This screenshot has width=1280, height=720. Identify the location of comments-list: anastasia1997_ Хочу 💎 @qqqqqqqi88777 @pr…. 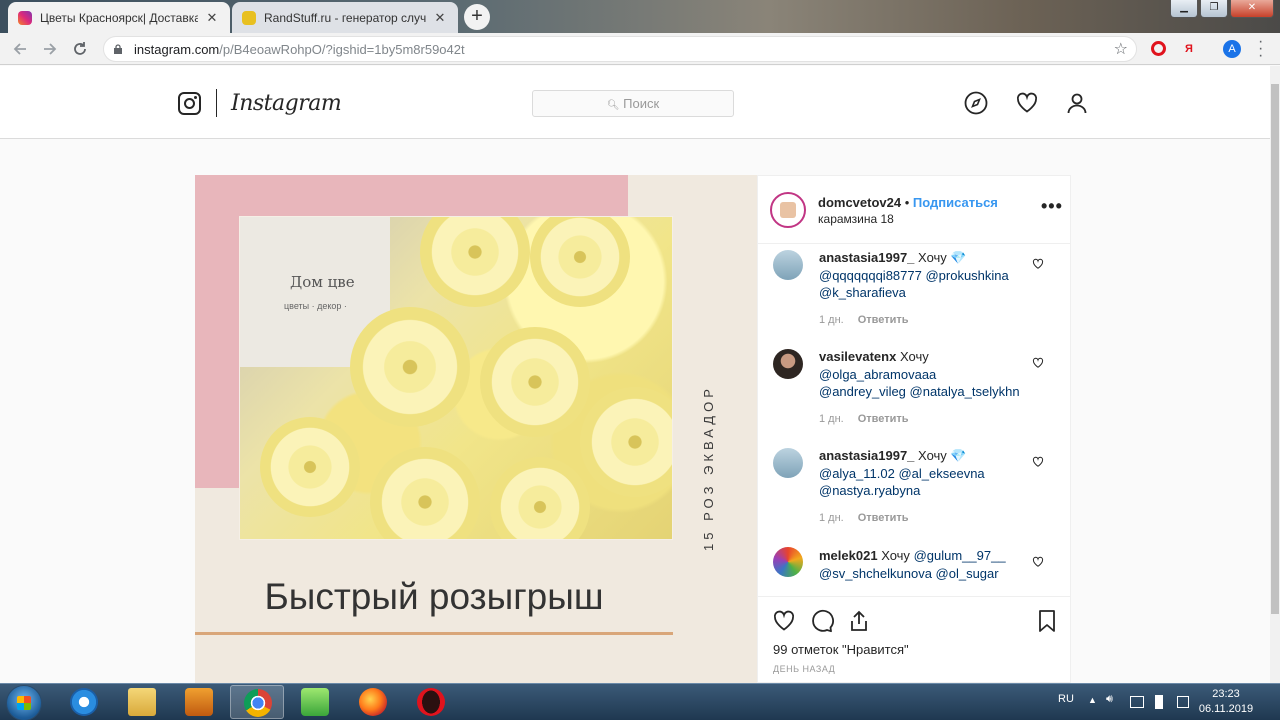
(914, 420).